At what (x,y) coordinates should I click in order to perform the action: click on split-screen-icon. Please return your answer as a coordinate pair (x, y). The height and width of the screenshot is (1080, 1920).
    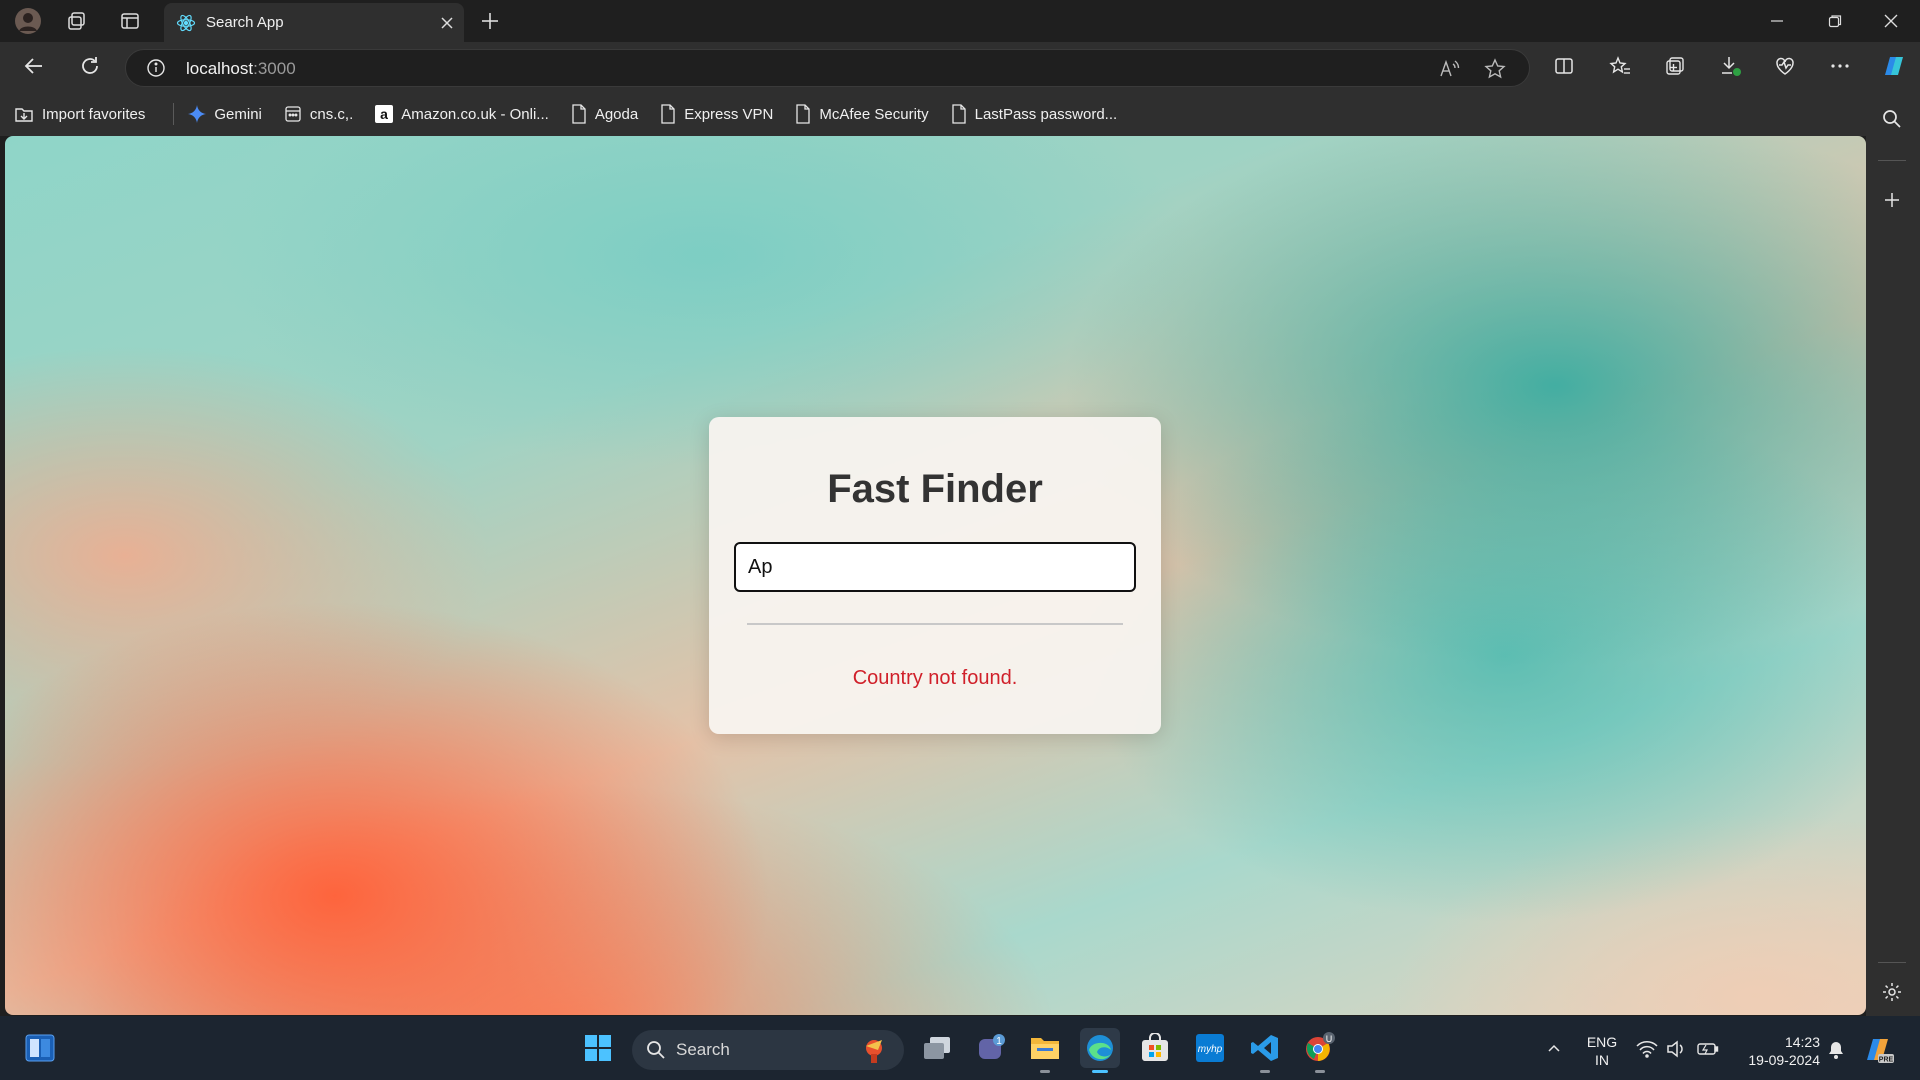
    Looking at the image, I should click on (1564, 66).